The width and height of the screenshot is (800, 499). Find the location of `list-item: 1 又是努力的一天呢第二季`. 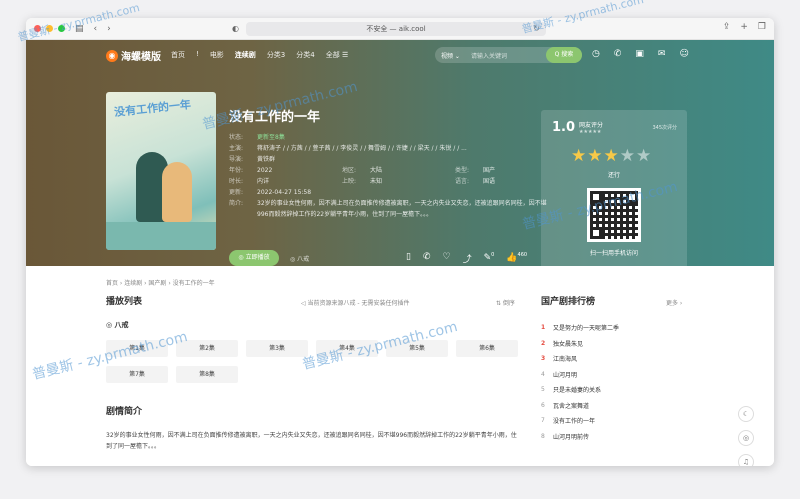

list-item: 1 又是努力的一天呢第二季 is located at coordinates (614, 328).